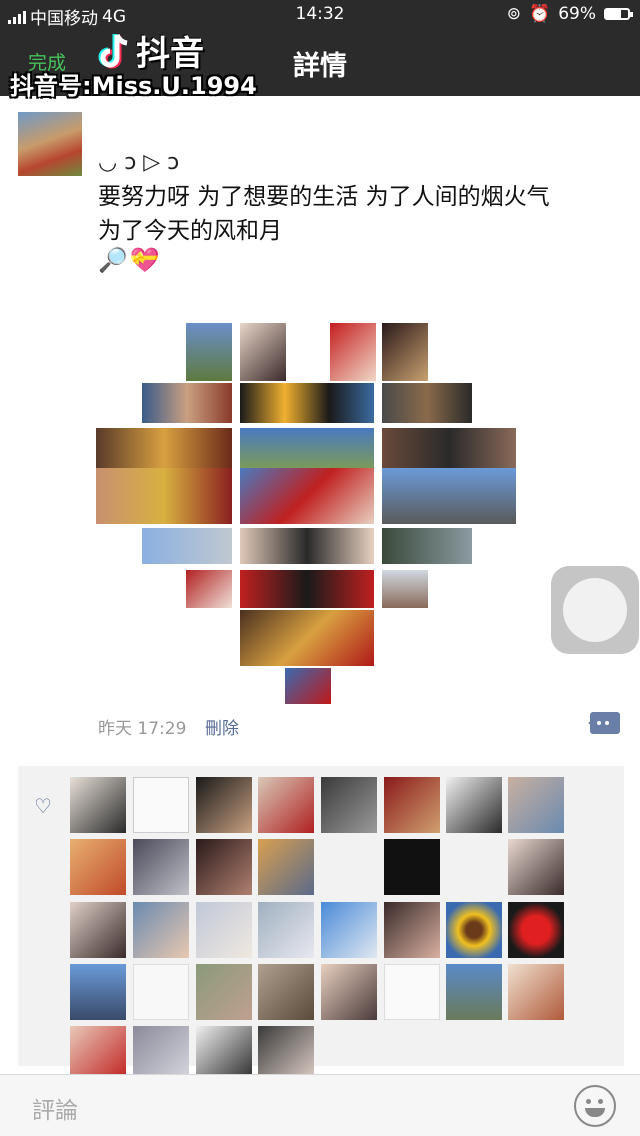  What do you see at coordinates (324, 197) in the screenshot?
I see `post-text-line: 要努力呀 为了想要的生活 为了人间的烟火气` at bounding box center [324, 197].